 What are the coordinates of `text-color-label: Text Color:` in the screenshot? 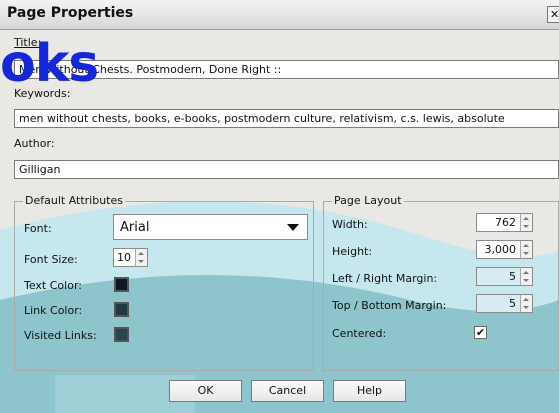 It's located at (53, 285).